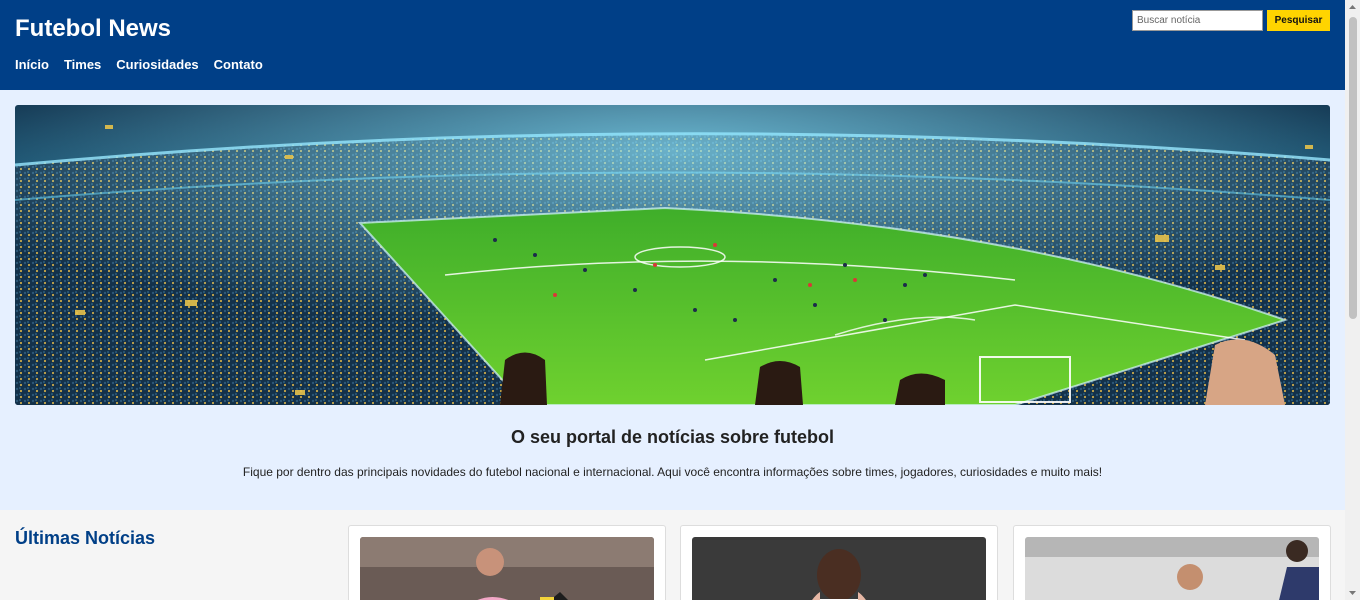 The image size is (1360, 605). What do you see at coordinates (157, 65) in the screenshot?
I see `nav-link-curiosidades: Curiosidades` at bounding box center [157, 65].